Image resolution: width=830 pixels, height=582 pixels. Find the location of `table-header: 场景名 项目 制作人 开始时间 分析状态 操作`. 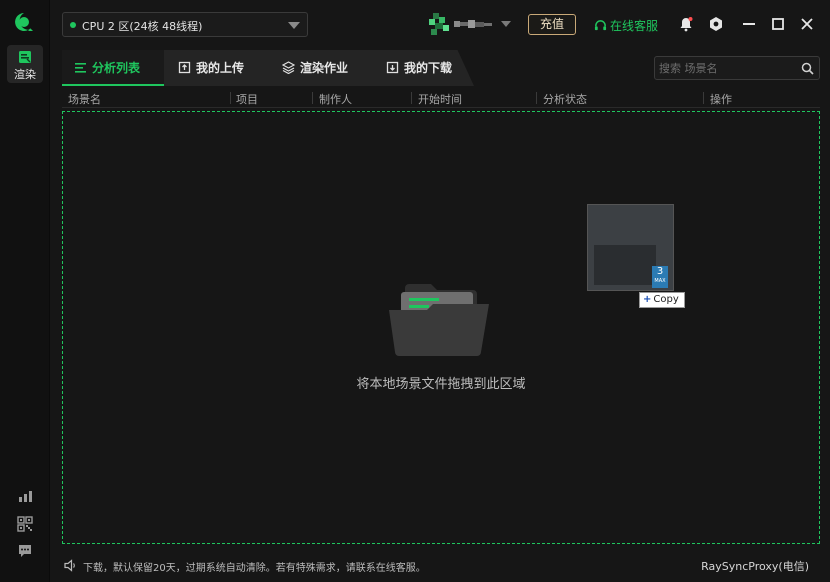

table-header: 场景名 项目 制作人 开始时间 分析状态 操作 is located at coordinates (441, 98).